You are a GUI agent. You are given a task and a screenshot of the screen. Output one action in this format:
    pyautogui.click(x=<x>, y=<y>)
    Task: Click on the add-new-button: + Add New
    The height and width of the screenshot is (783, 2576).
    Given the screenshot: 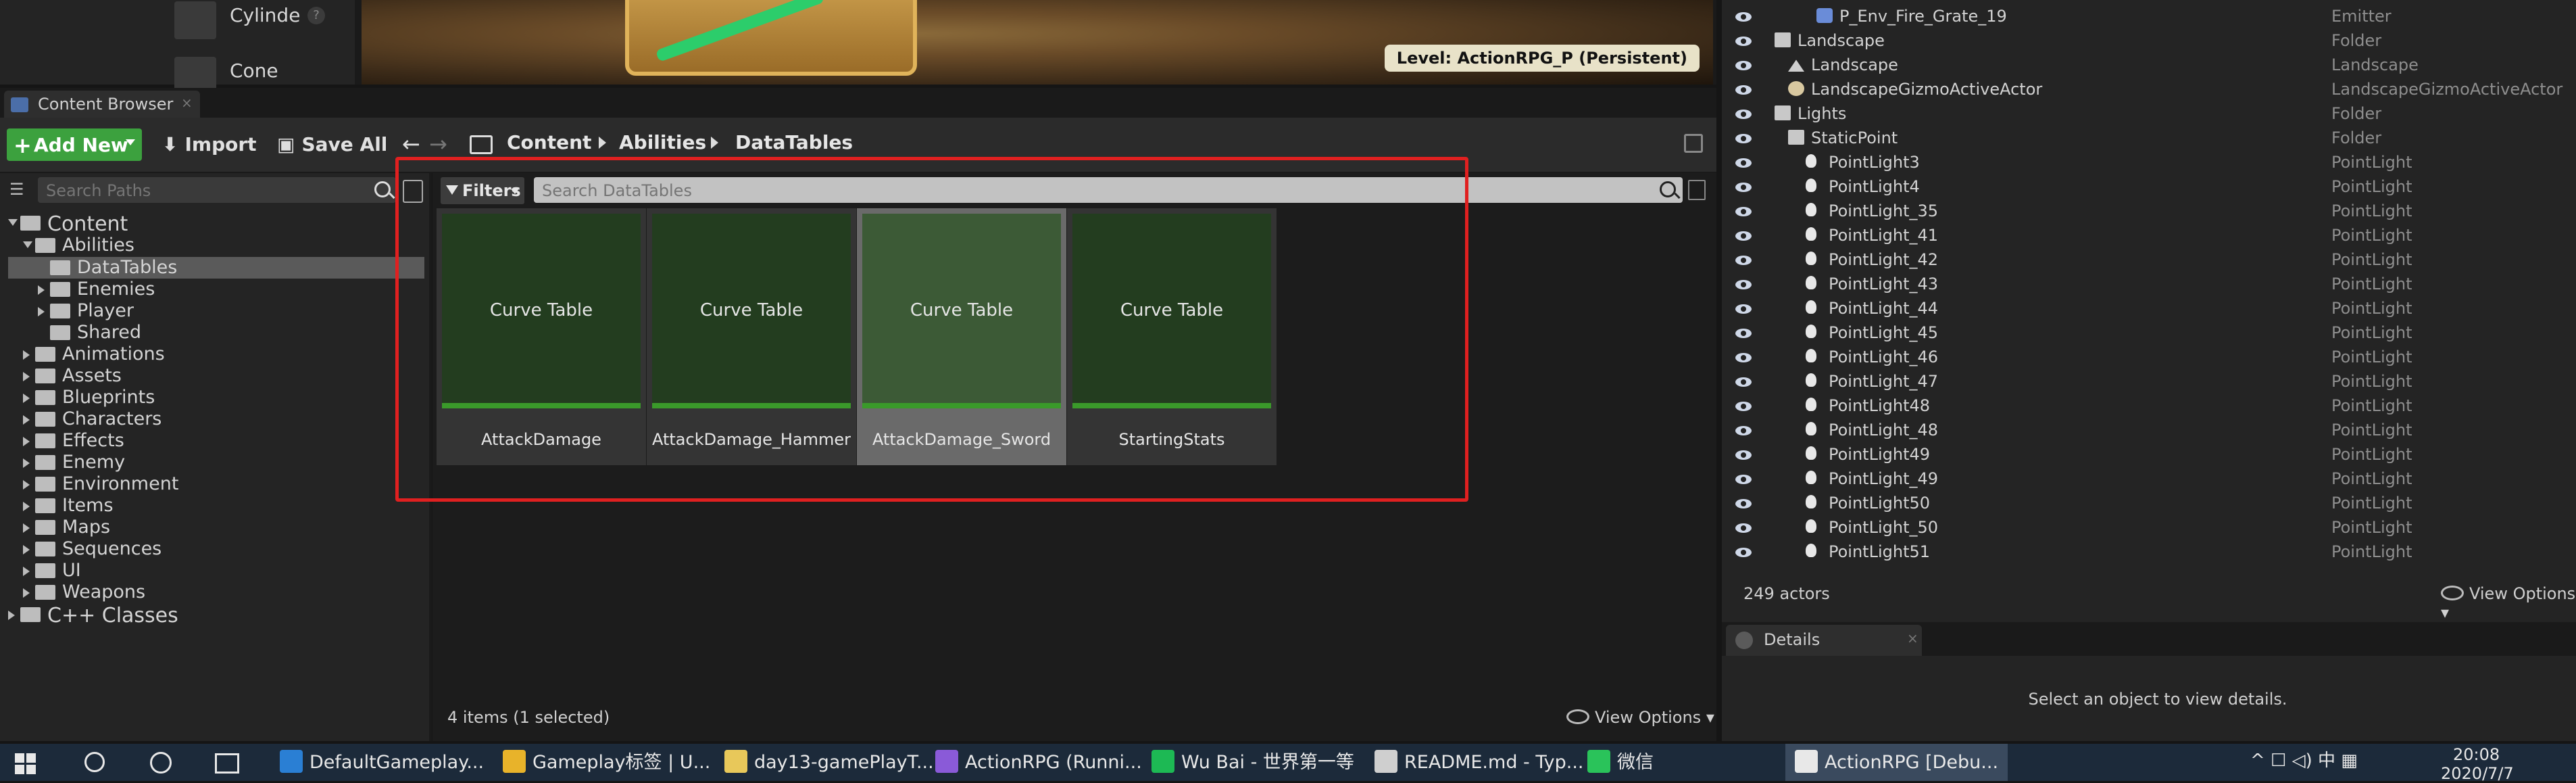 What is the action you would take?
    pyautogui.click(x=75, y=144)
    